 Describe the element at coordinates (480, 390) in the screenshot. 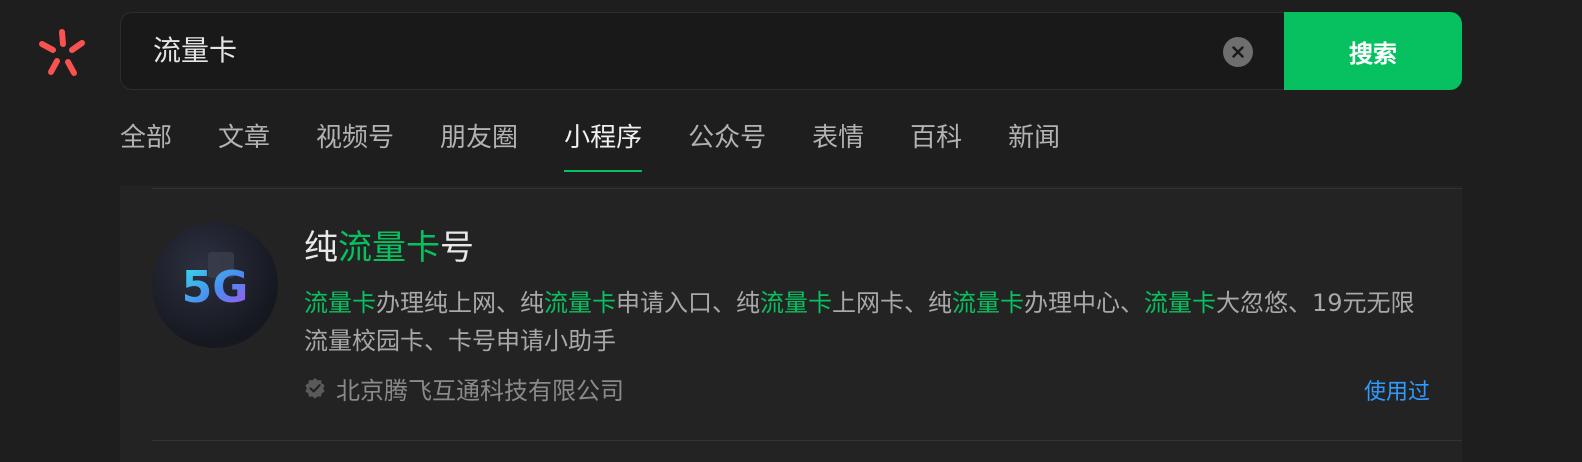

I see `publisher-name: 北京腾飞互通科技有限公司` at that location.